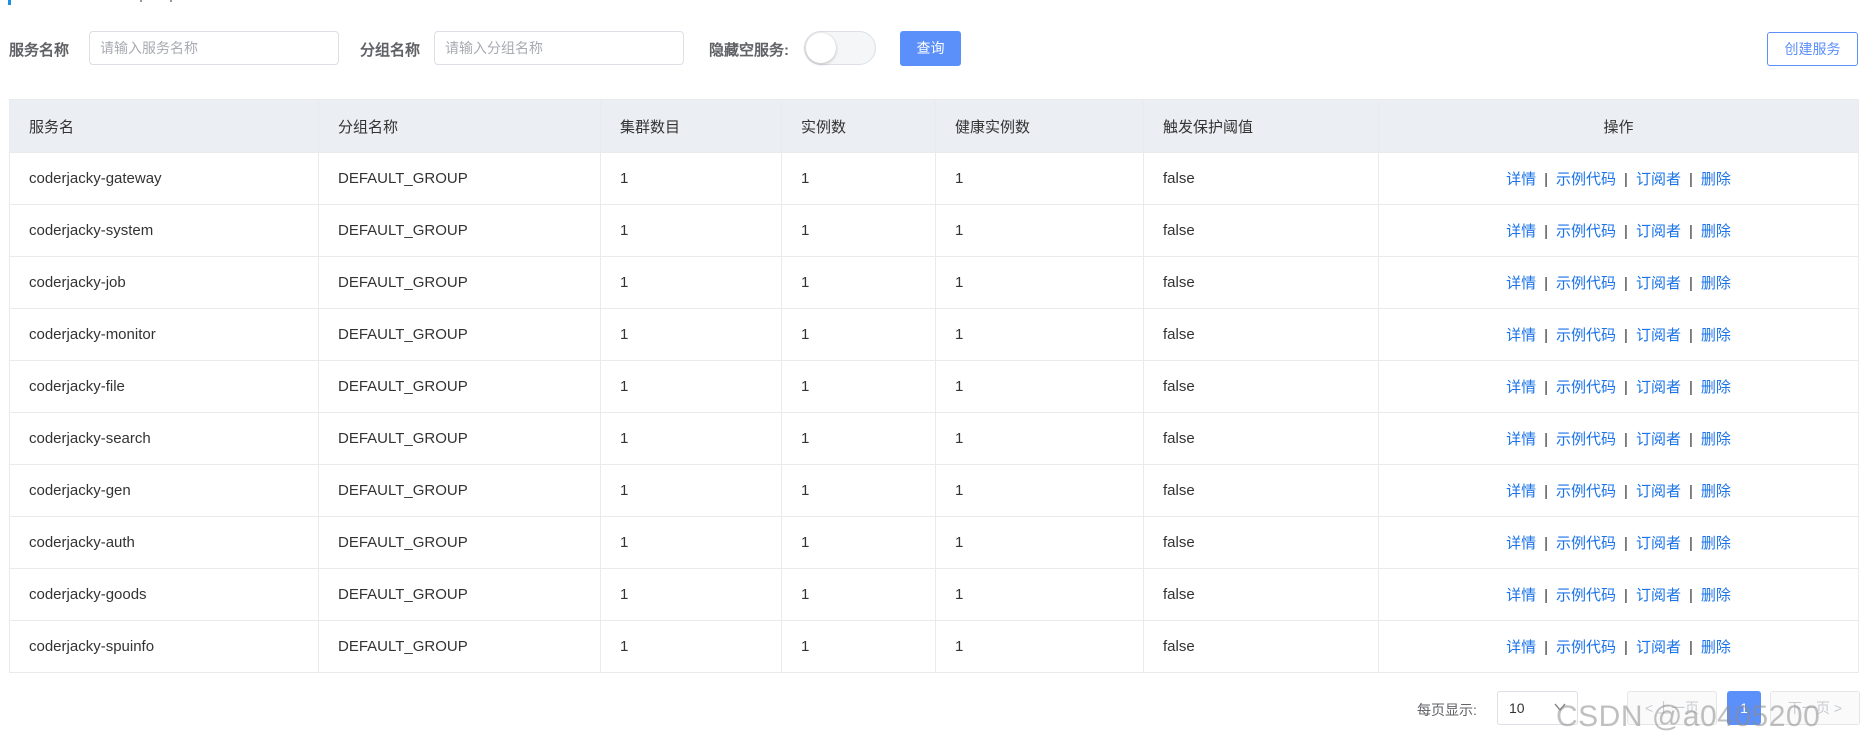 The height and width of the screenshot is (756, 1864). What do you see at coordinates (930, 48) in the screenshot?
I see `query-button: 查询` at bounding box center [930, 48].